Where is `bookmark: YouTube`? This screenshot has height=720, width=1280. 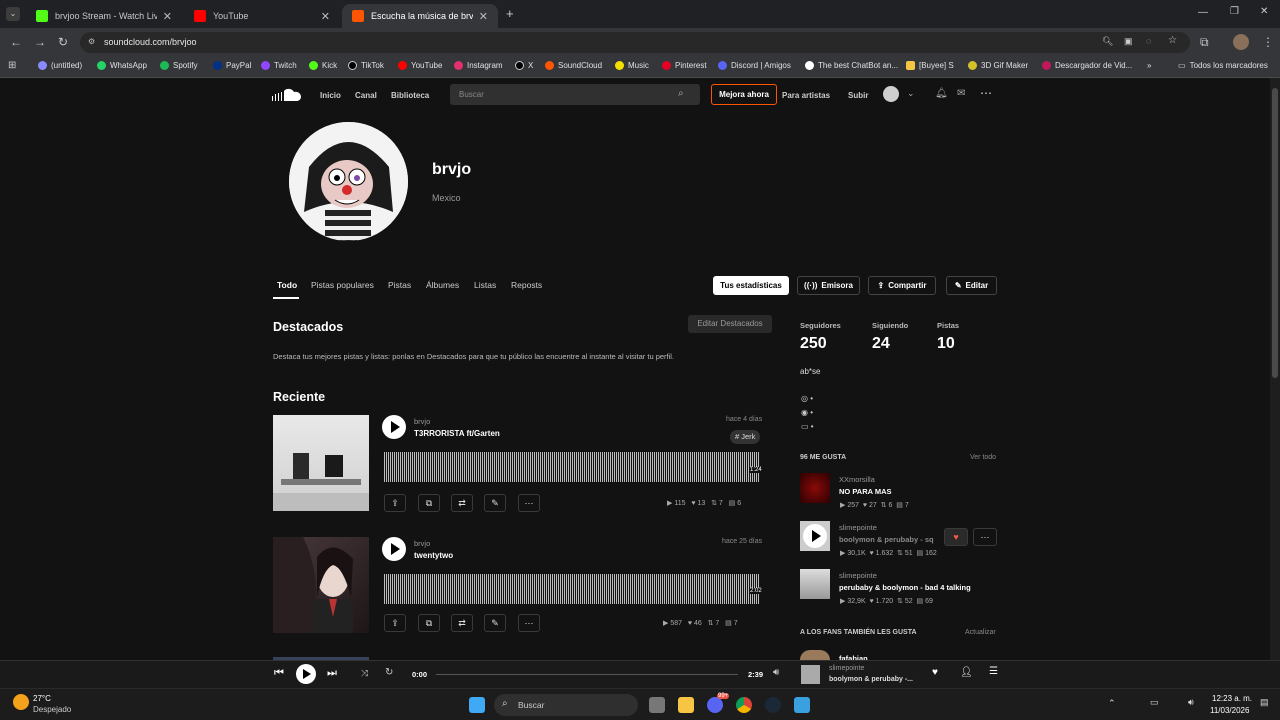 bookmark: YouTube is located at coordinates (420, 65).